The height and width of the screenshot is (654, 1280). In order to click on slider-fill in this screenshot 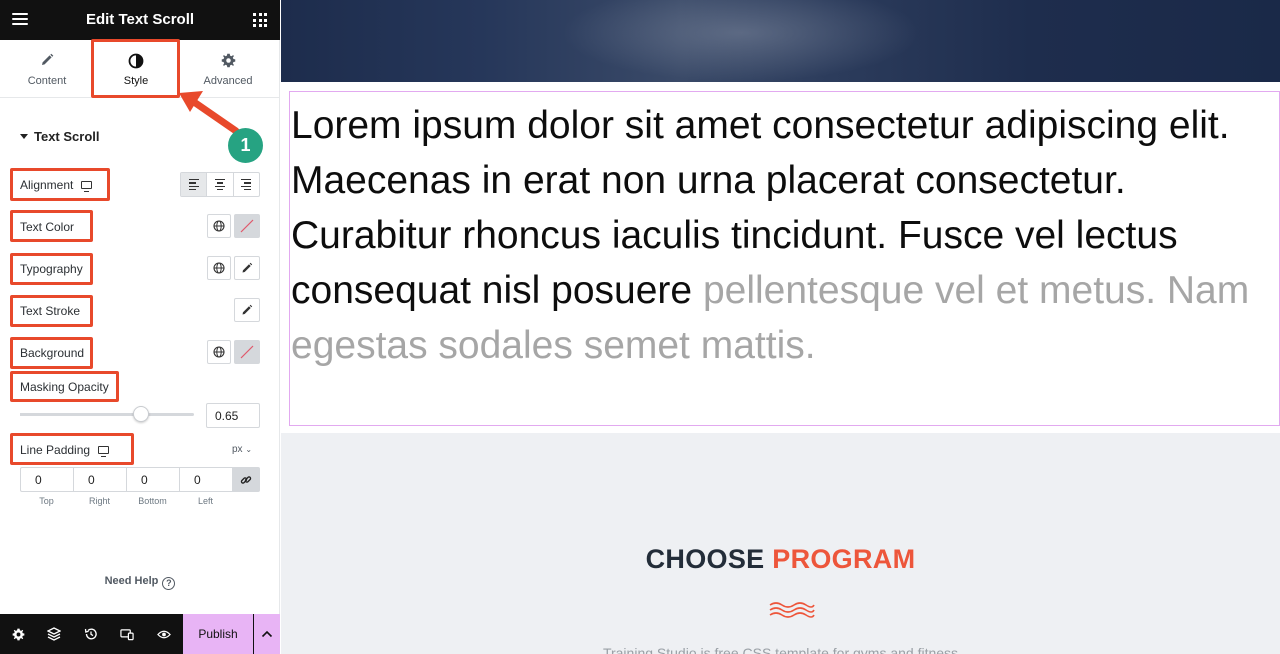, I will do `click(81, 414)`.